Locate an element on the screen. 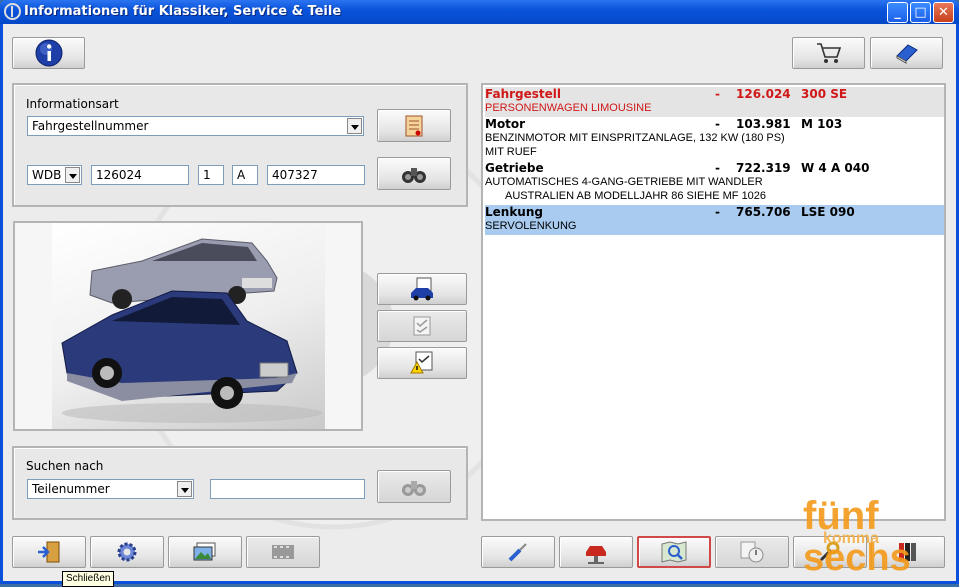  close-button: ✕ is located at coordinates (943, 12).